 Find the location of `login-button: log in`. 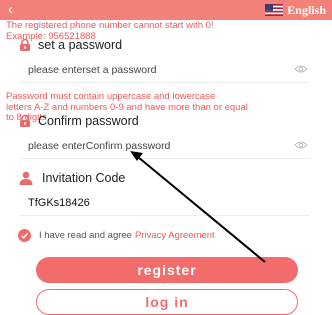

login-button: log in is located at coordinates (167, 302).